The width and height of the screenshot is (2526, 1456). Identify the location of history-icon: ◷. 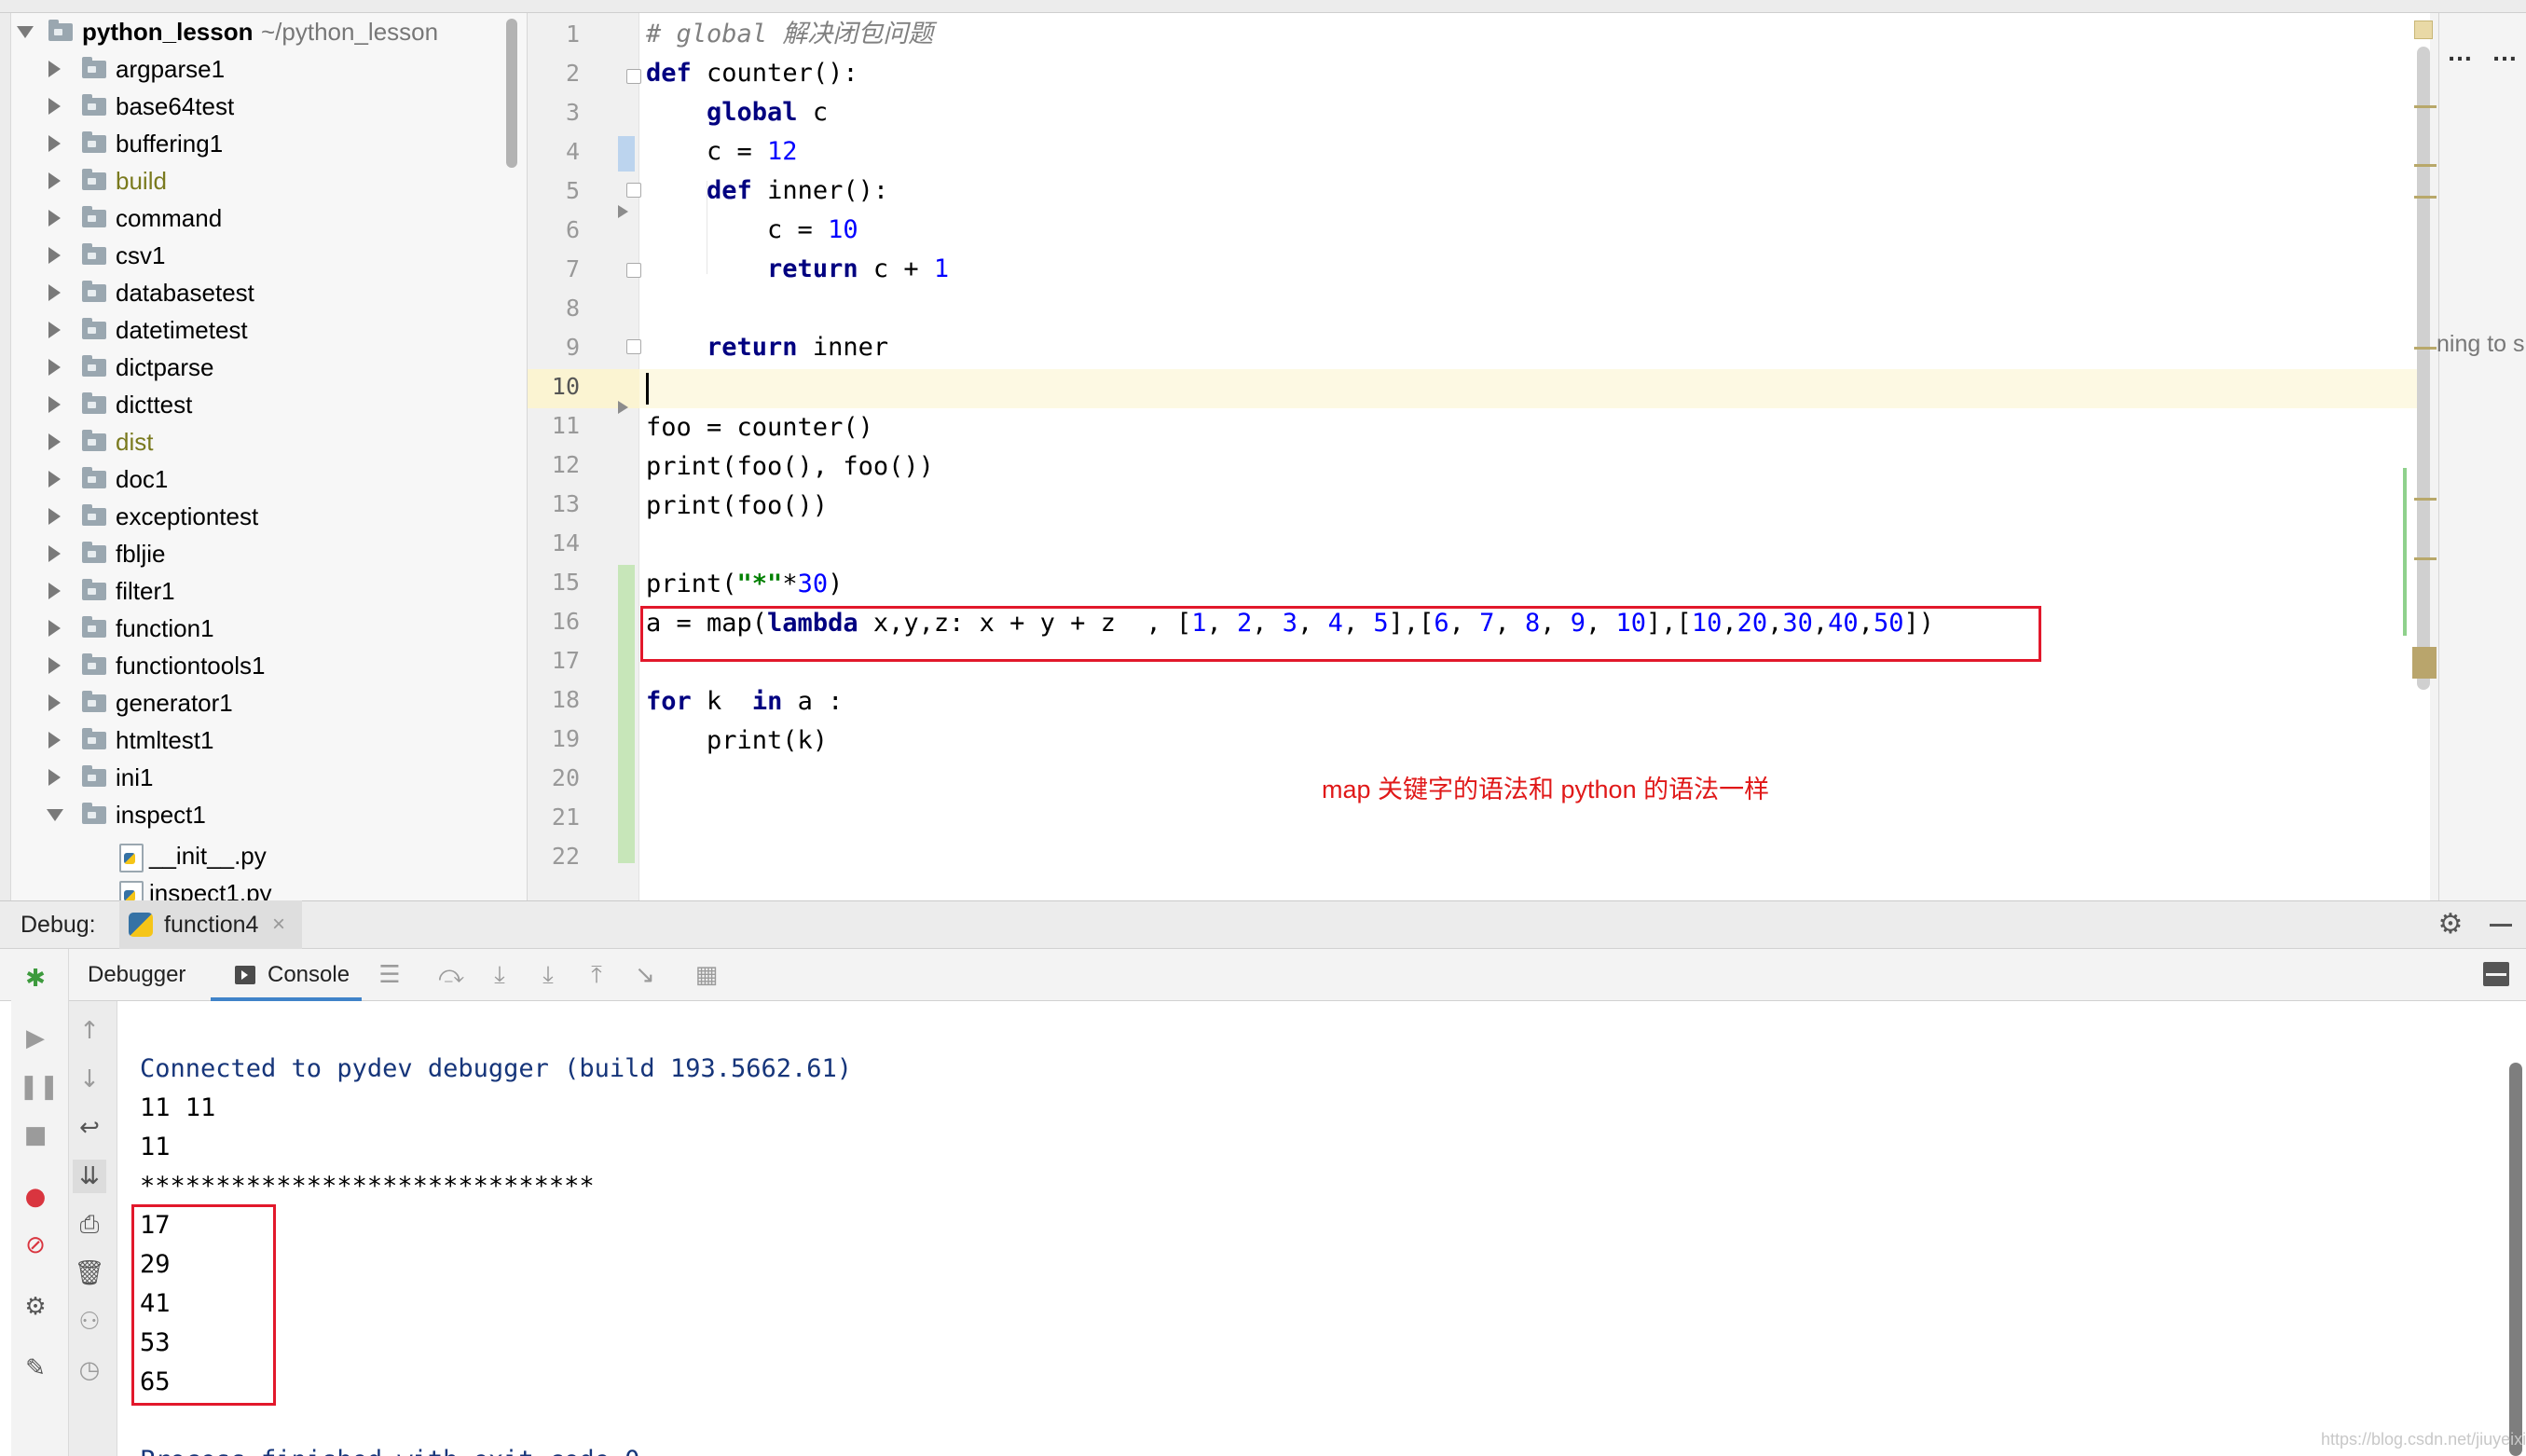
(89, 1370).